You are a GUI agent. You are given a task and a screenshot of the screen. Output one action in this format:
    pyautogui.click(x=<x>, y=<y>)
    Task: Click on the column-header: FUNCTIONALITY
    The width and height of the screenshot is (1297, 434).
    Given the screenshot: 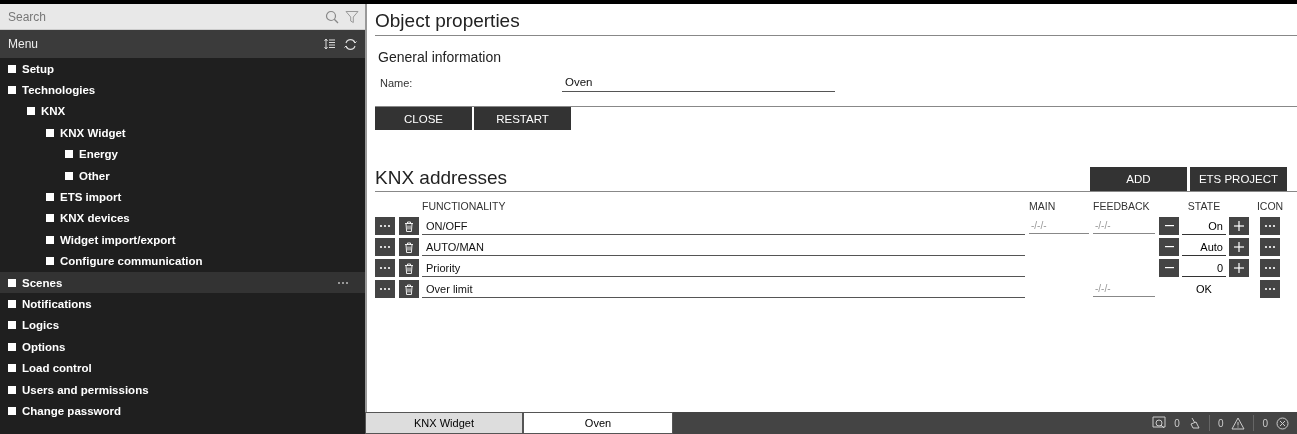 What is the action you would take?
    pyautogui.click(x=464, y=206)
    